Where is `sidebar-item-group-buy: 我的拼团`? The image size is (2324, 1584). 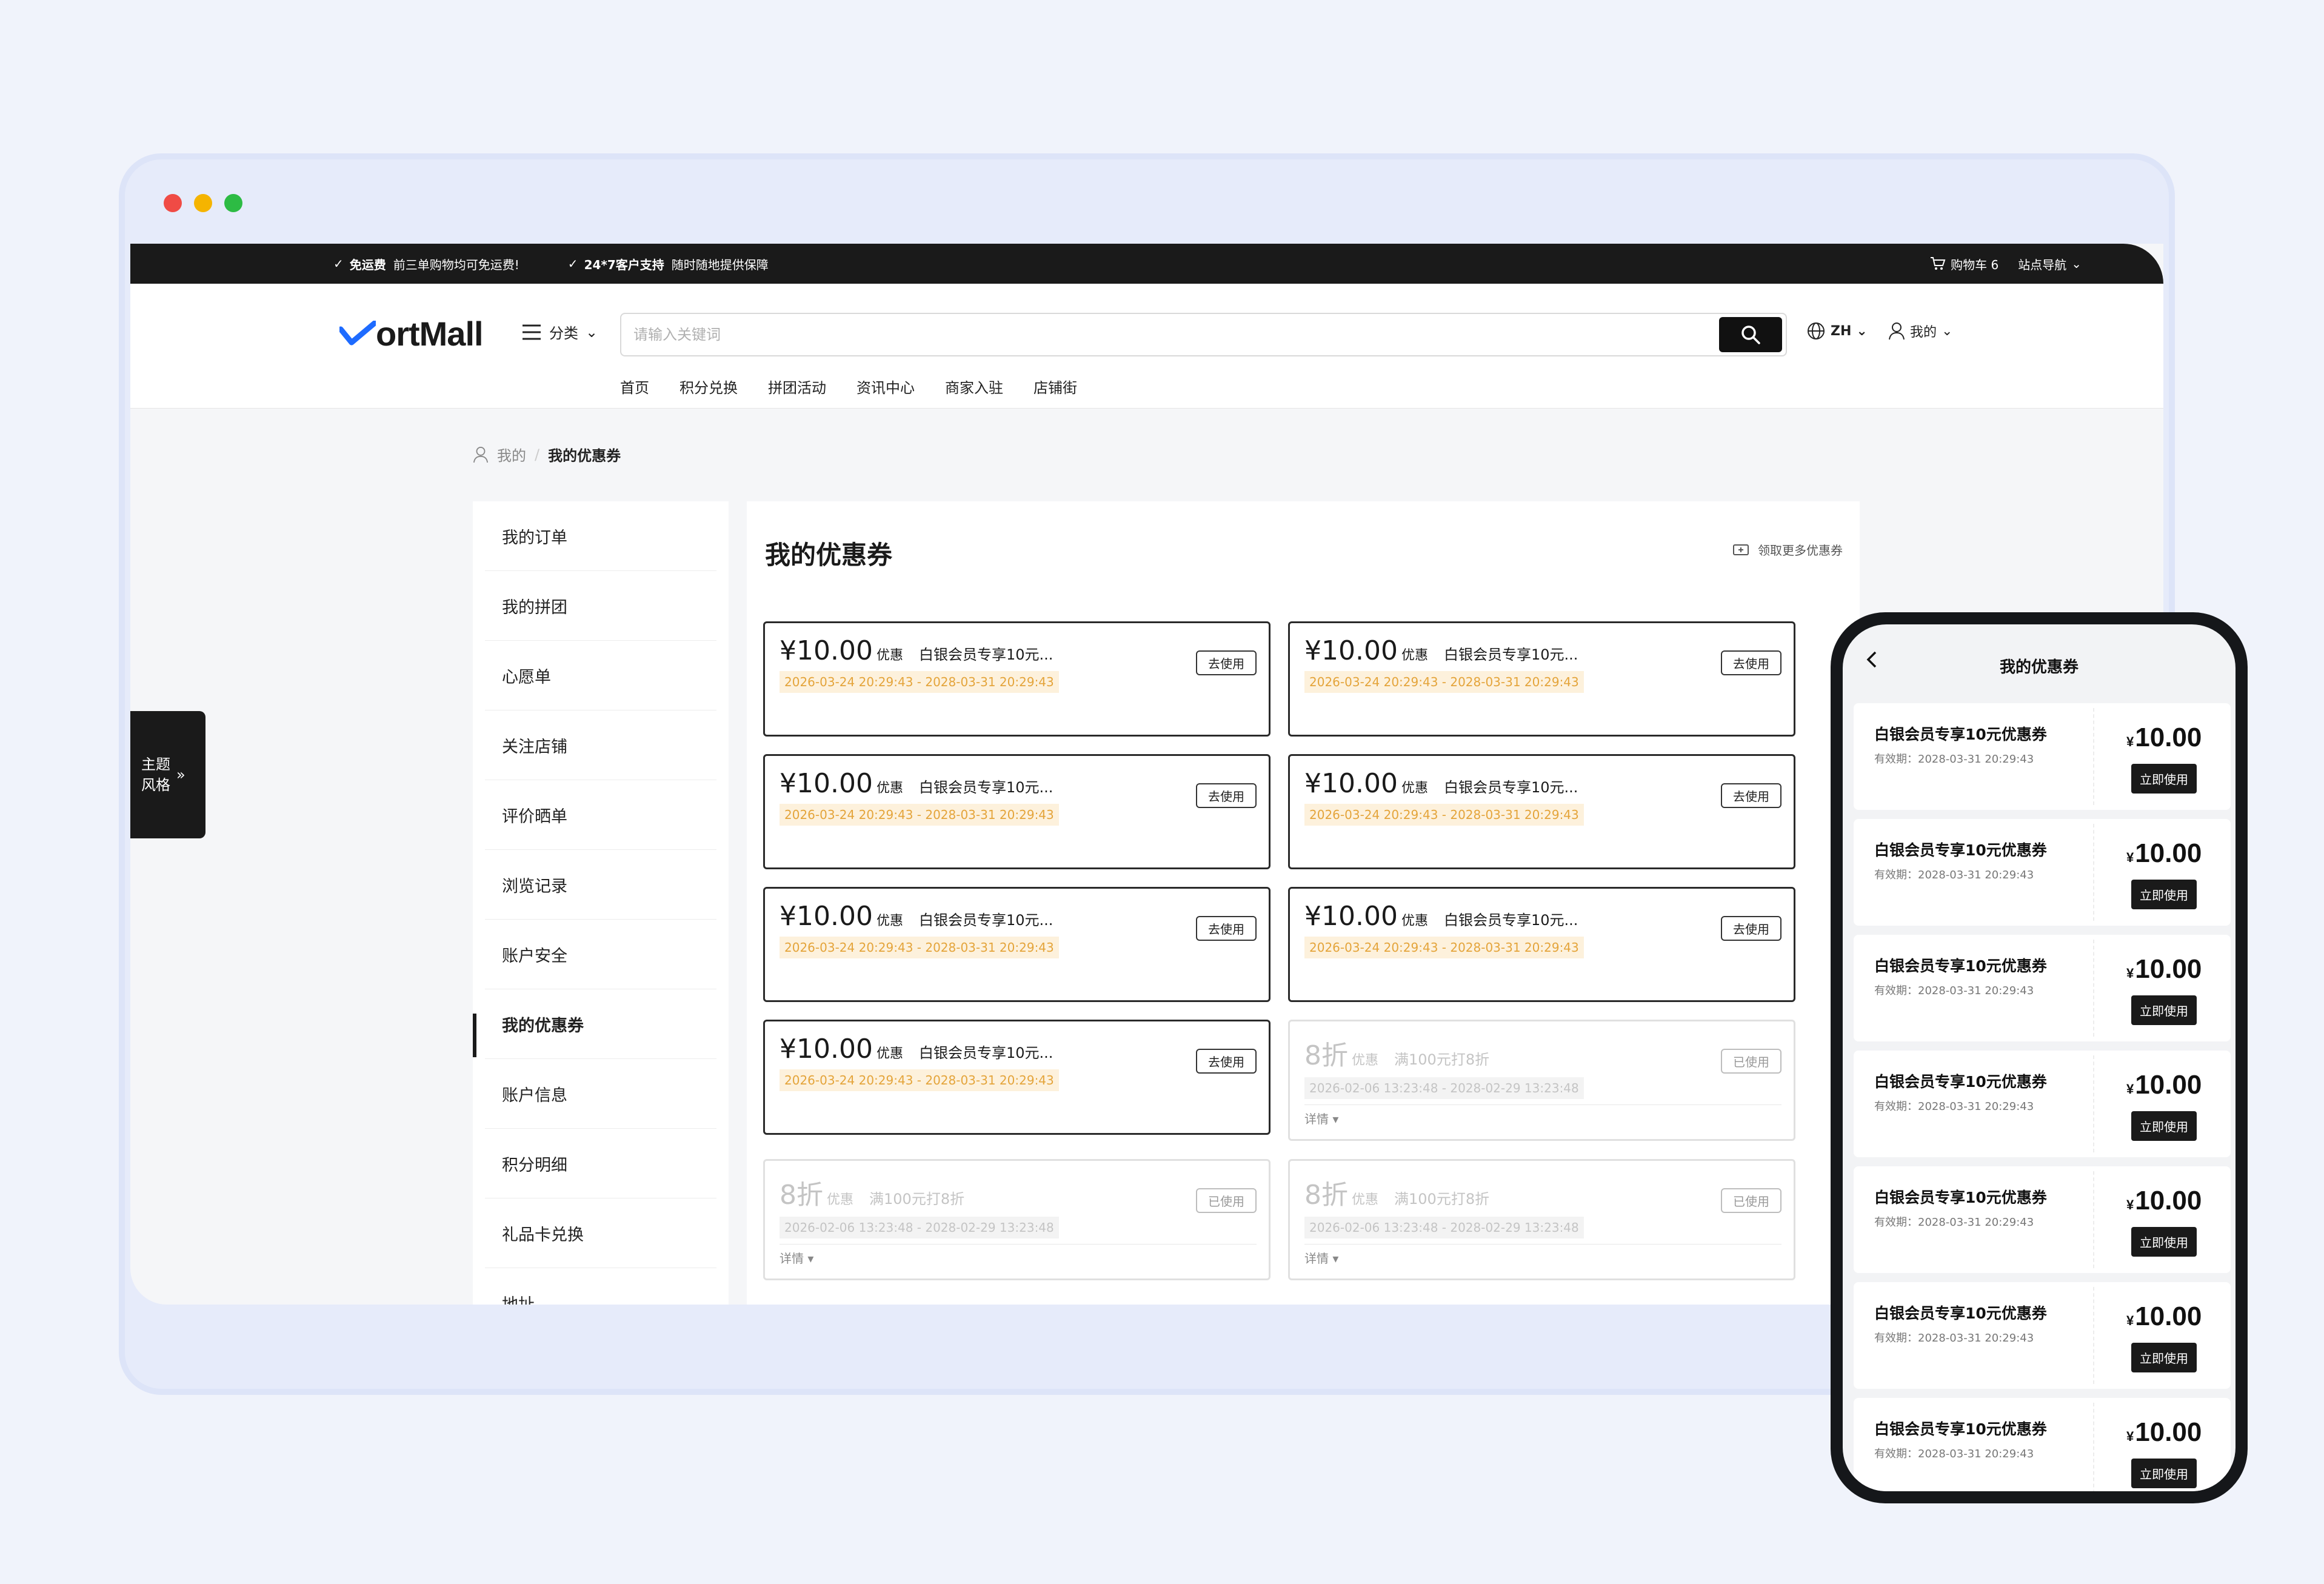 sidebar-item-group-buy: 我的拼团 is located at coordinates (600, 606).